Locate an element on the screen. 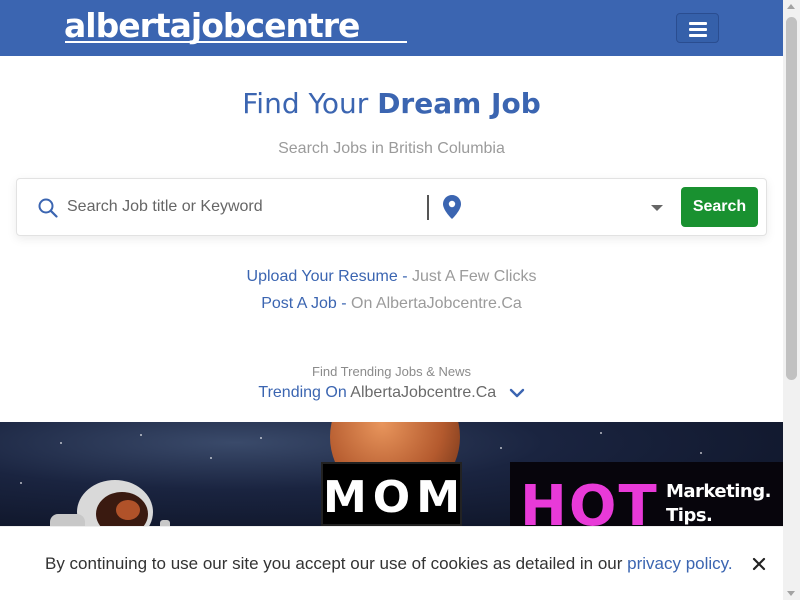 The width and height of the screenshot is (800, 600). keyword-search-input is located at coordinates (242, 207).